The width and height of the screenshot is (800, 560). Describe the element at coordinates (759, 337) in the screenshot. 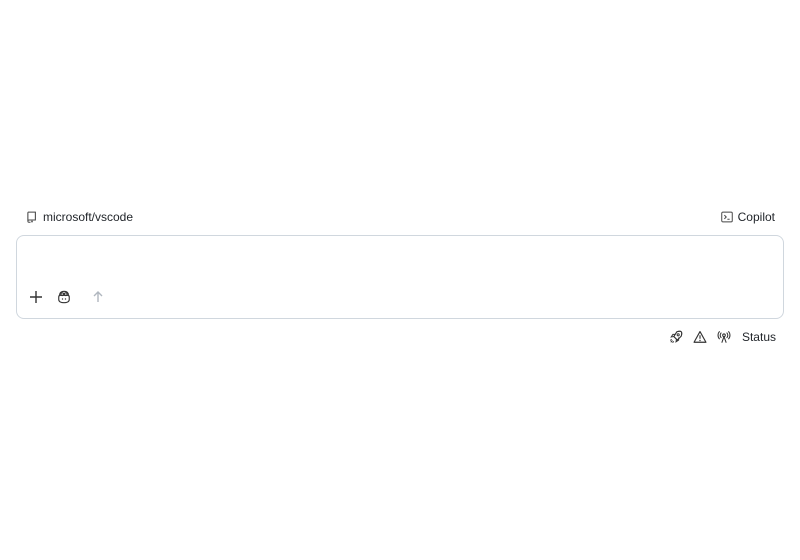

I see `status-label: Status` at that location.